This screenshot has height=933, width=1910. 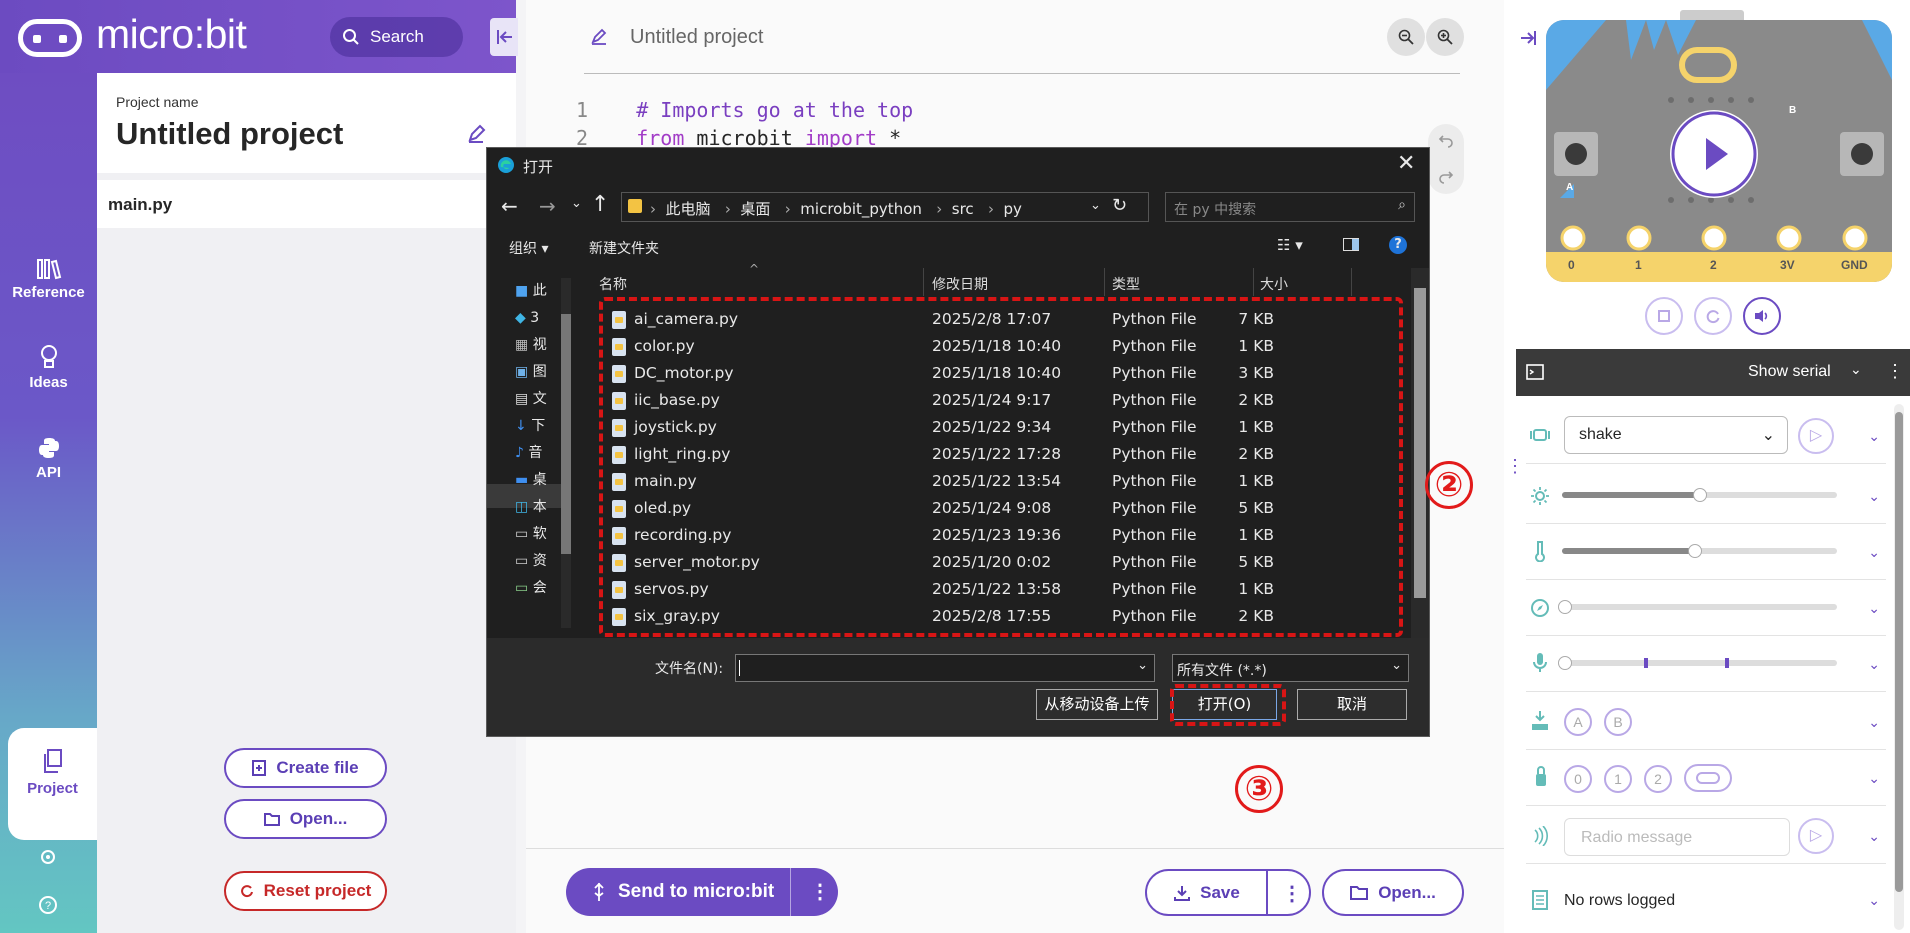 What do you see at coordinates (624, 248) in the screenshot?
I see `new-folder-button: 新建文件夹` at bounding box center [624, 248].